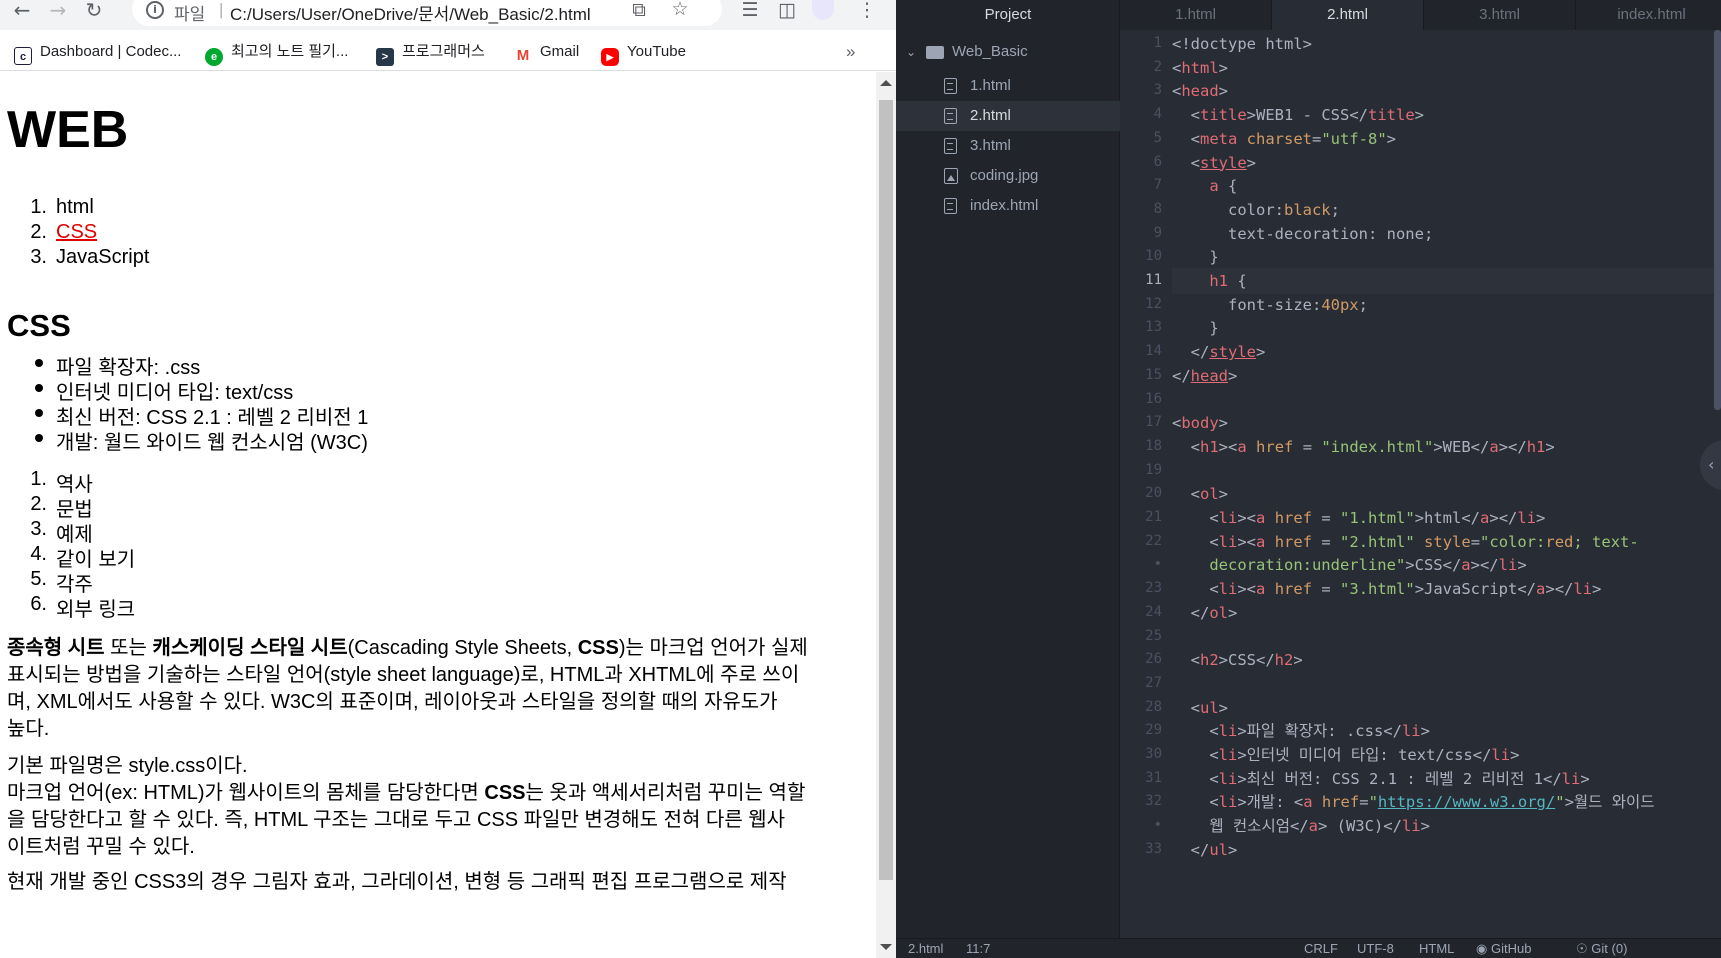  What do you see at coordinates (546, 52) in the screenshot?
I see `bookmark-gmail: M Gmail` at bounding box center [546, 52].